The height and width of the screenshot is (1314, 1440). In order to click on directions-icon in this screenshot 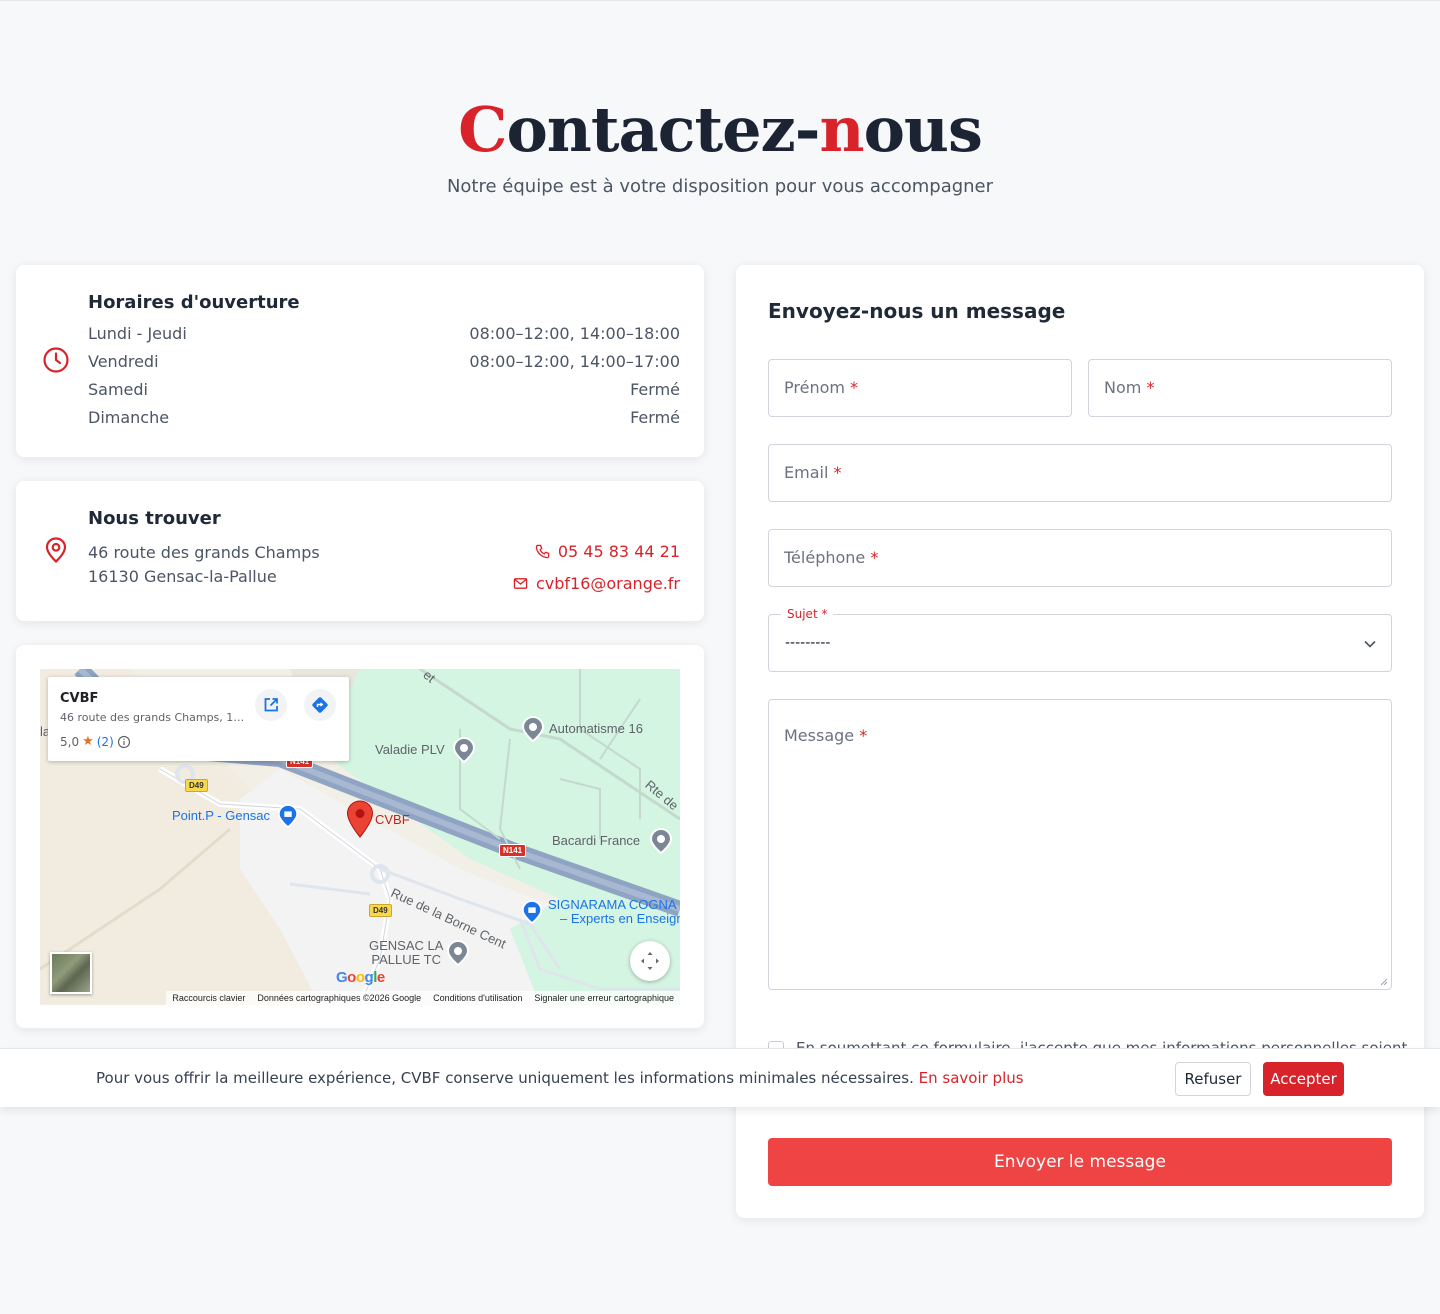, I will do `click(320, 705)`.